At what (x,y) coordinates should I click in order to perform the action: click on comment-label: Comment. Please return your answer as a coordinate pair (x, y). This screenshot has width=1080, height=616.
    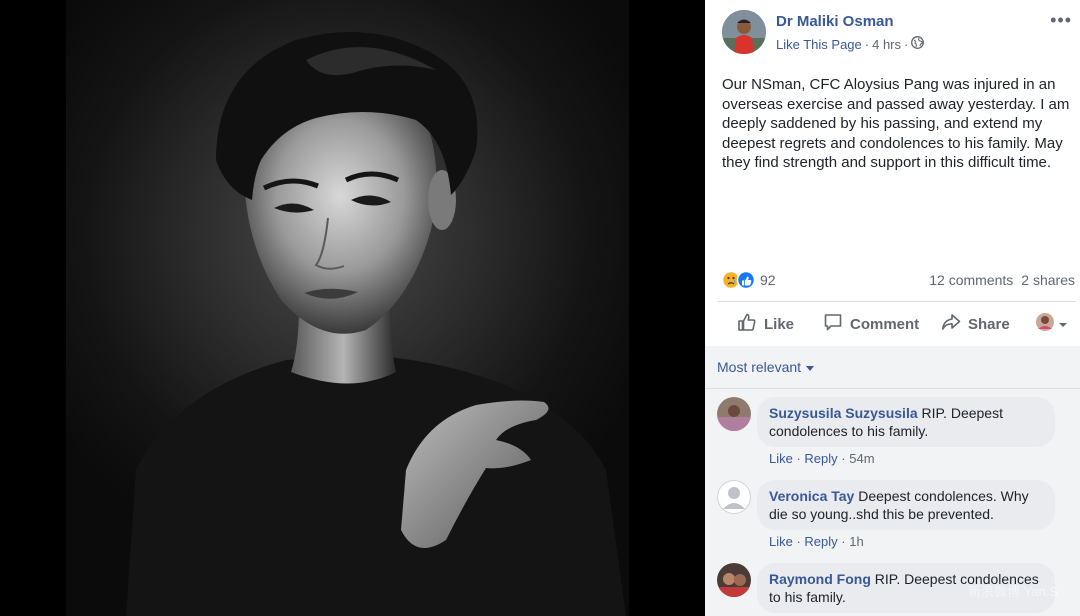
    Looking at the image, I should click on (885, 324).